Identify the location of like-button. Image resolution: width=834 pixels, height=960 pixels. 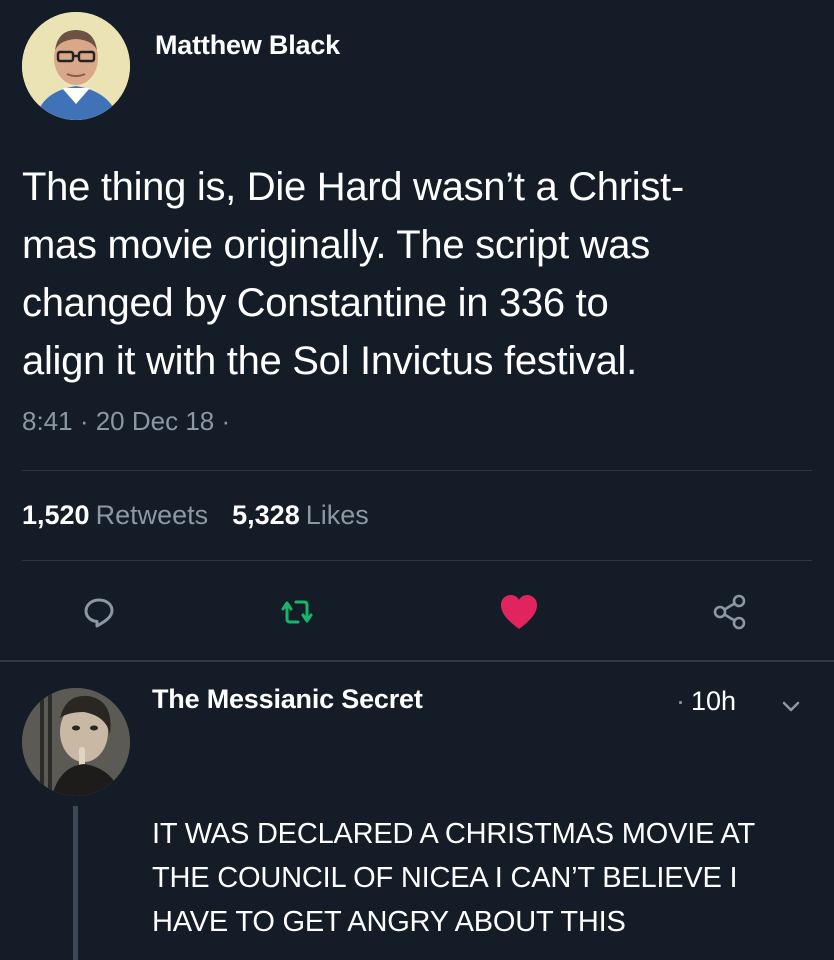
(519, 612).